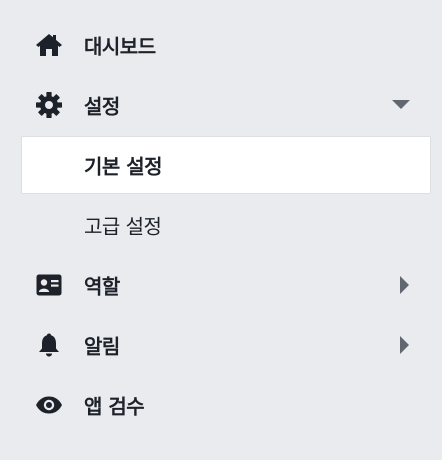 This screenshot has height=460, width=442. Describe the element at coordinates (120, 46) in the screenshot. I see `sidebar-item-label: 대시보드` at that location.